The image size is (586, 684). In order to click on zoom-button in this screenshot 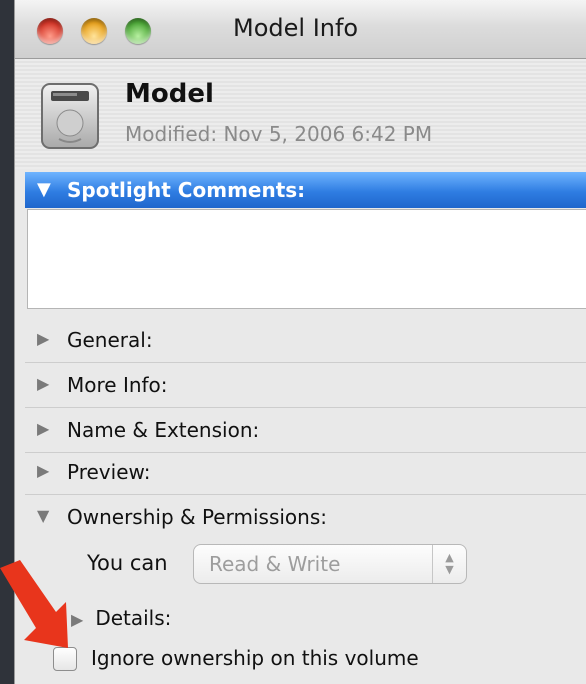, I will do `click(138, 31)`.